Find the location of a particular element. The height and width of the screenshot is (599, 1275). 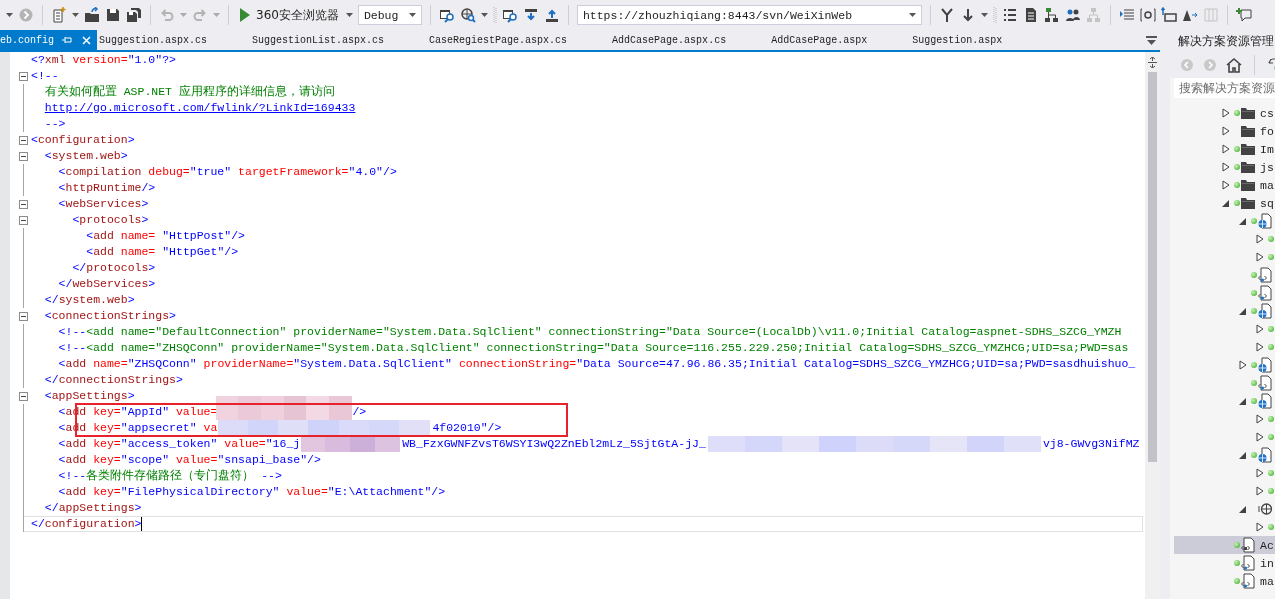

code-line: <system.web> is located at coordinates (85, 156).